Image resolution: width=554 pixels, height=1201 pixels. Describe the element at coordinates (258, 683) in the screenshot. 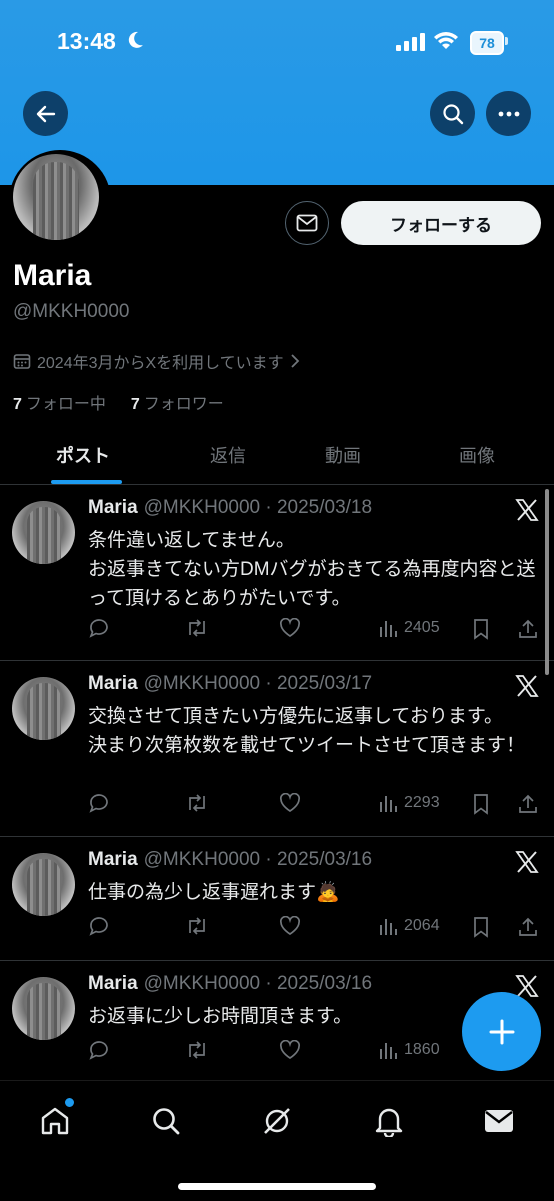

I see `post-meta: @MKKH0000 · 2025/03/17` at that location.